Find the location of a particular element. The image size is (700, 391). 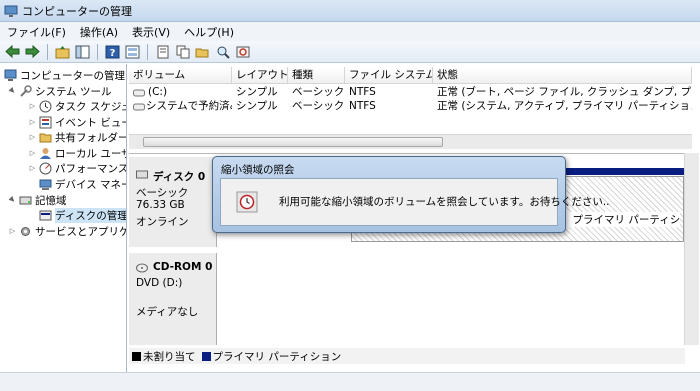

legend-label: 未割り当て is located at coordinates (169, 356).